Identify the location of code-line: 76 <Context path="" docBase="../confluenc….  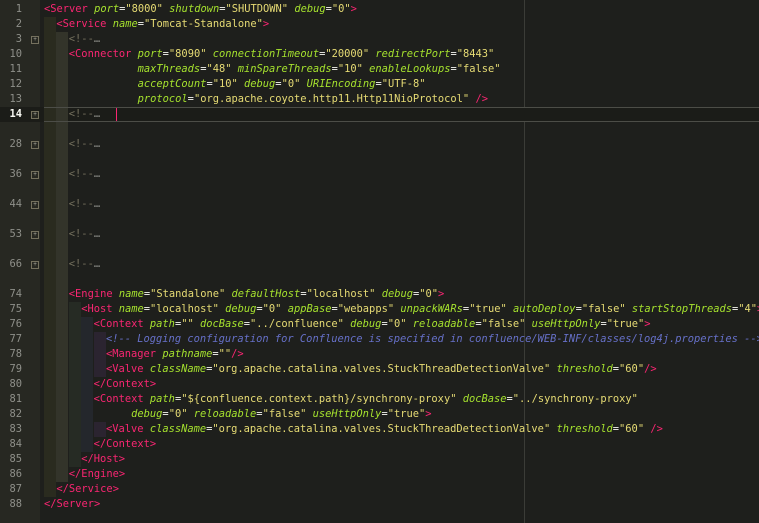
(379, 324).